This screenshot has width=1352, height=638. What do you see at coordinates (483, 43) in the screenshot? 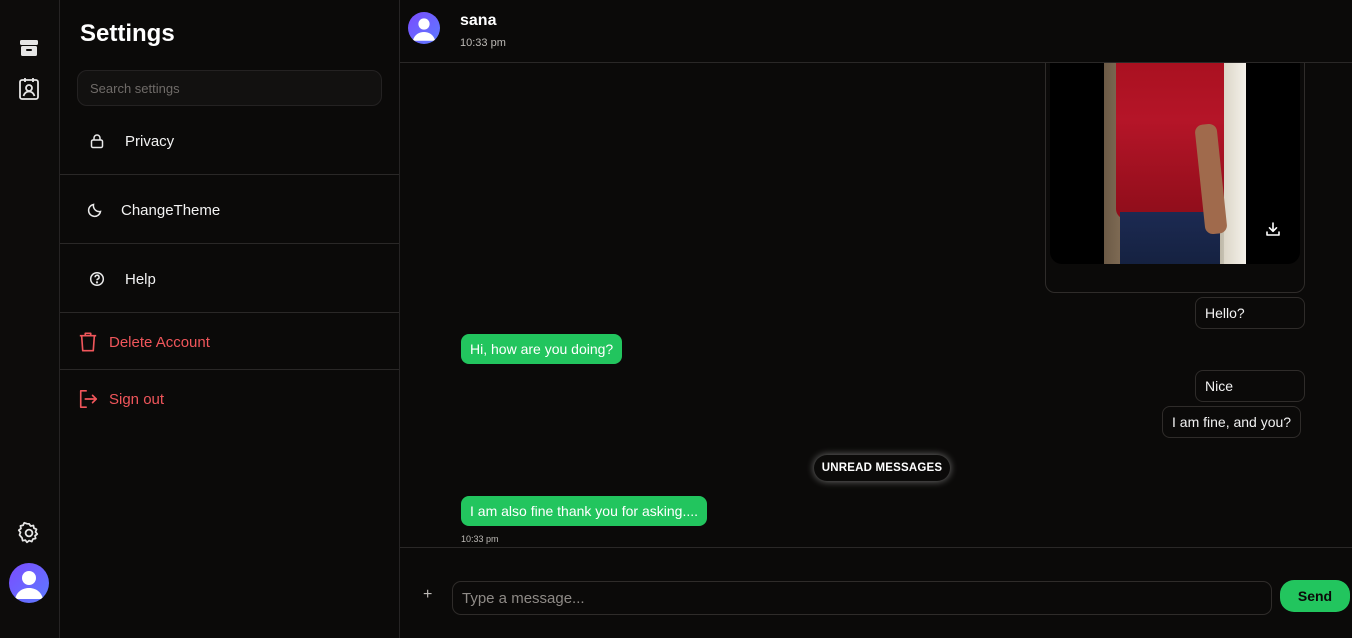
I see `last-seen-time: 10:33 pm` at bounding box center [483, 43].